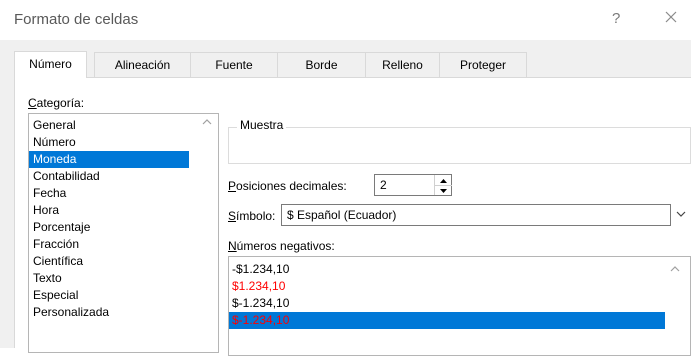 The width and height of the screenshot is (691, 356). I want to click on negatives-scroll-up-button, so click(675, 269).